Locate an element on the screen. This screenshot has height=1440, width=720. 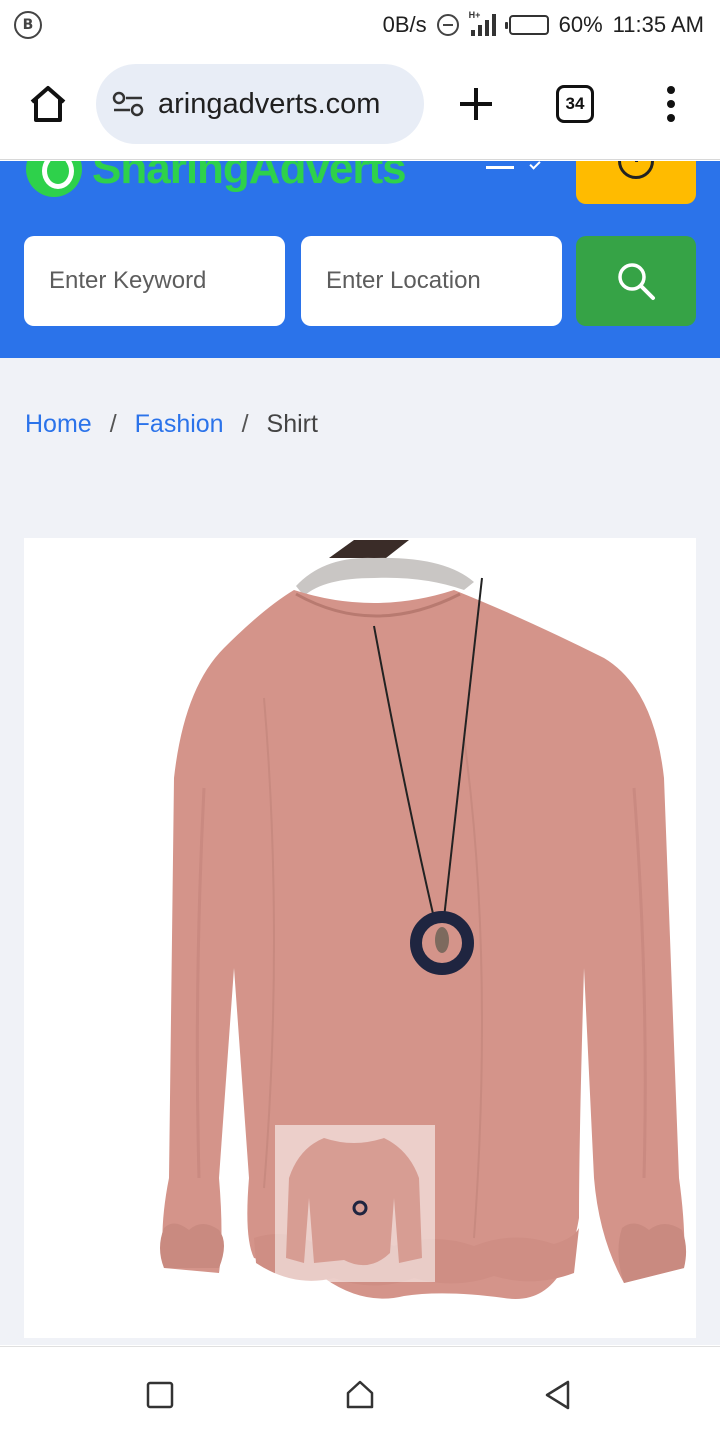
breadcrumb-category-link: Fashion is located at coordinates (179, 424).